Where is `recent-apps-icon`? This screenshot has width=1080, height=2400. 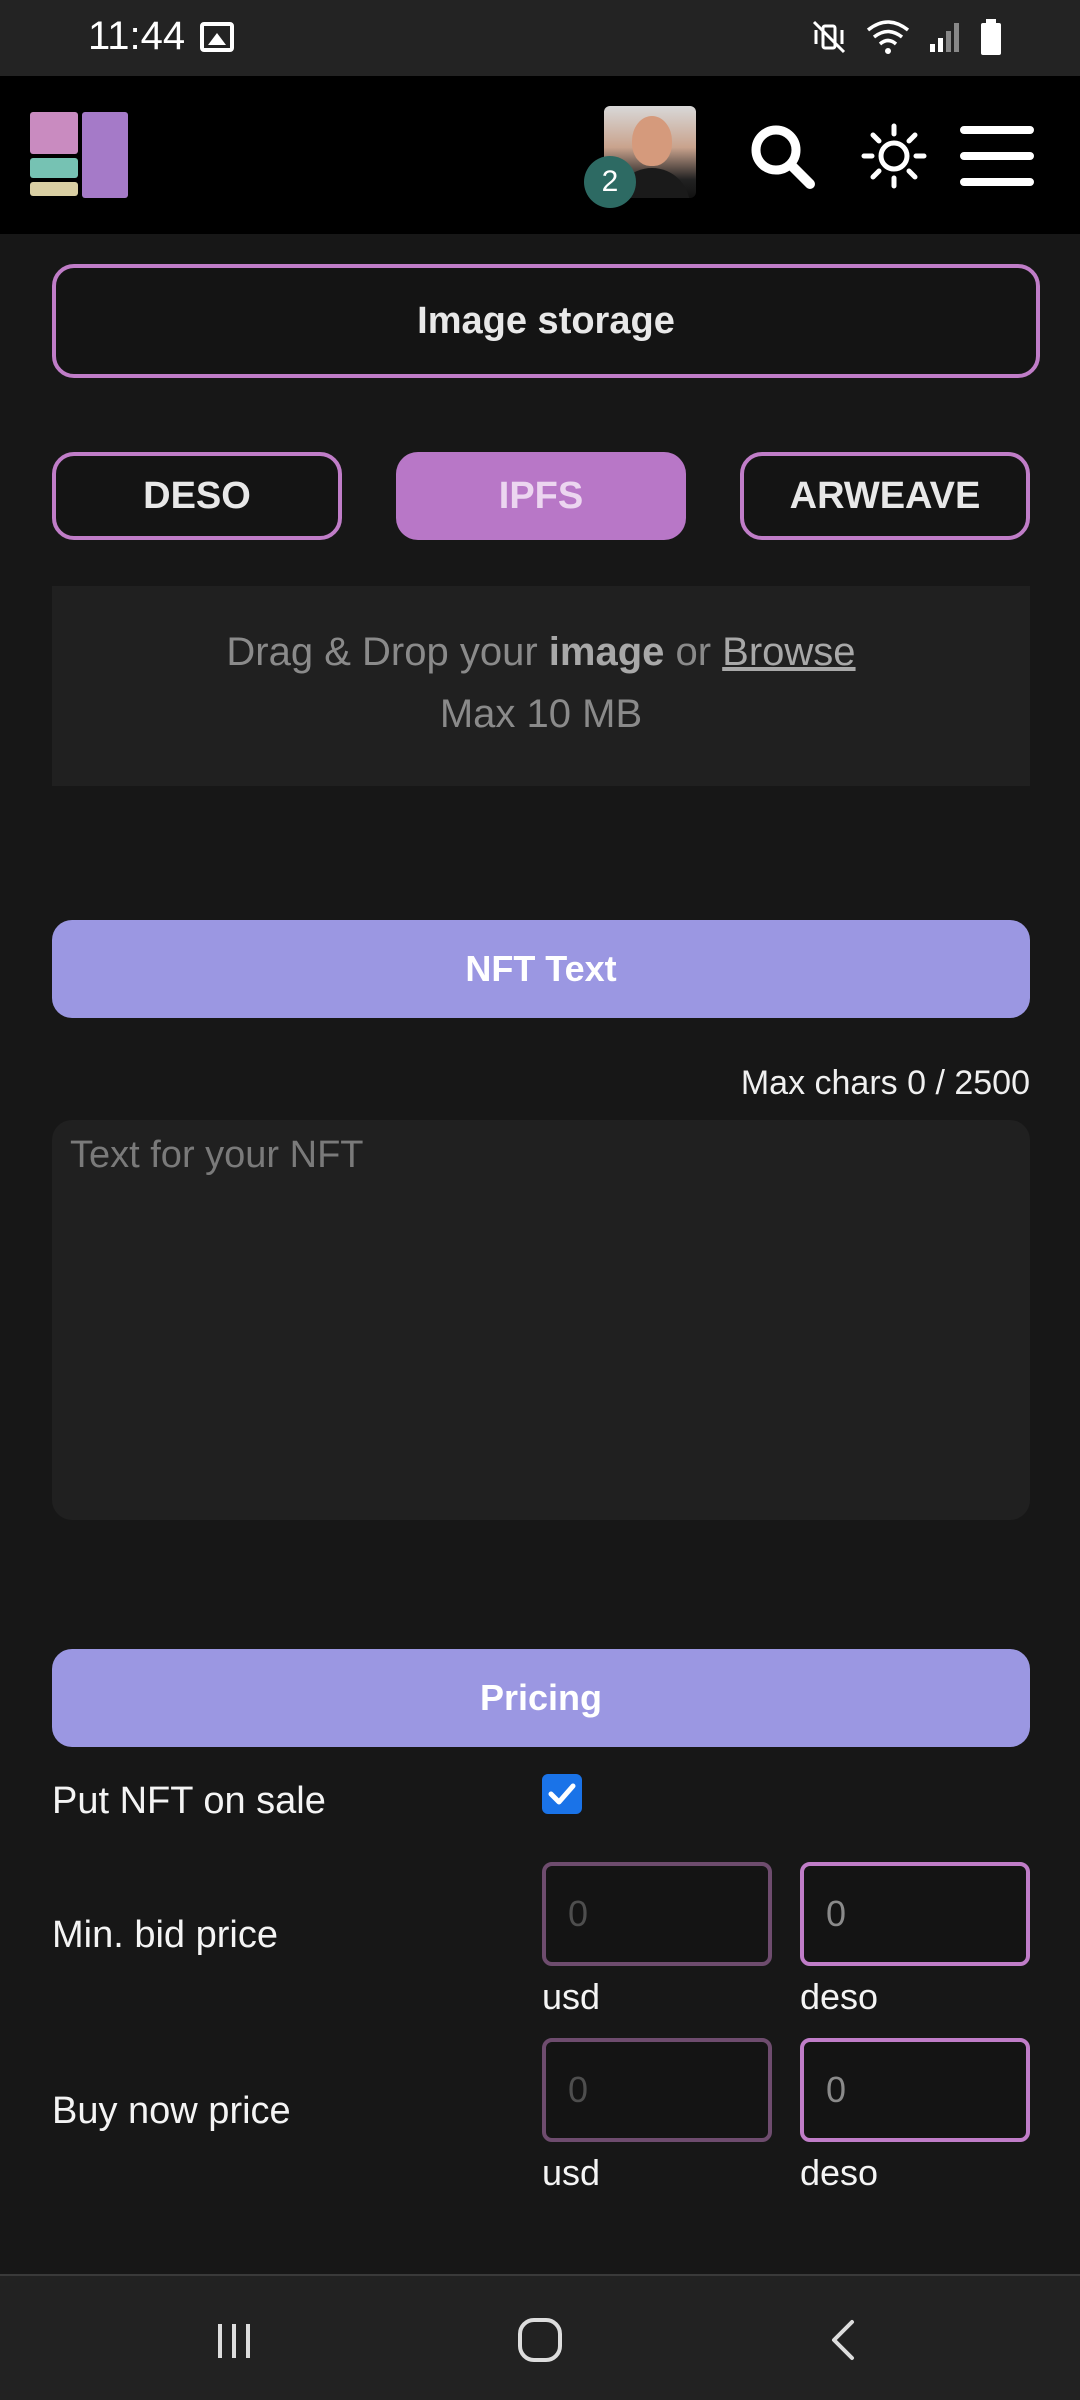 recent-apps-icon is located at coordinates (234, 2340).